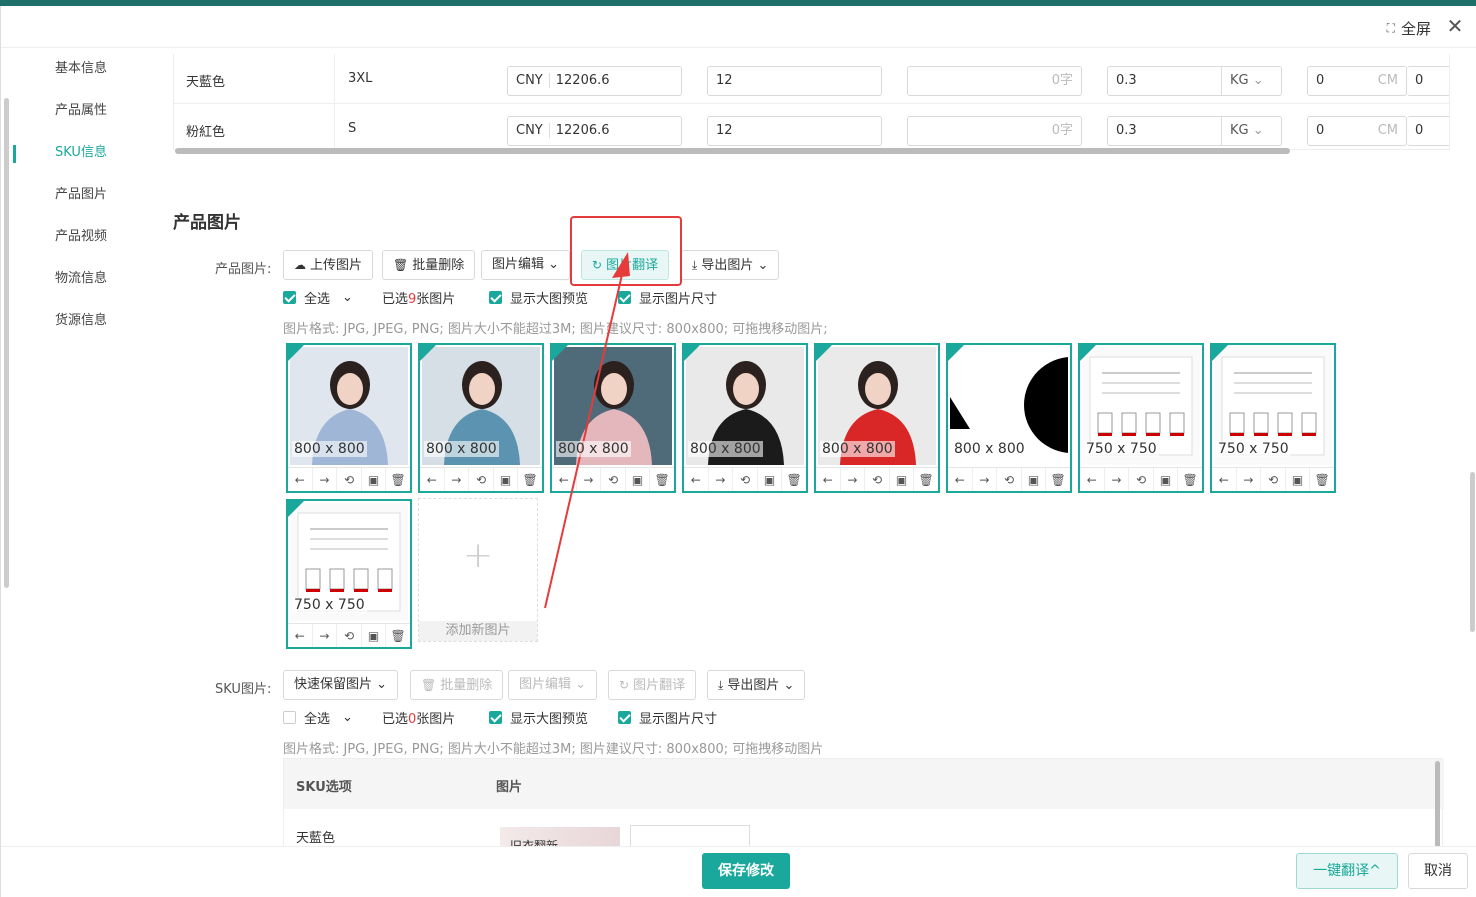  Describe the element at coordinates (478, 570) in the screenshot. I see `add-new-image-button: + 添加新图片` at that location.